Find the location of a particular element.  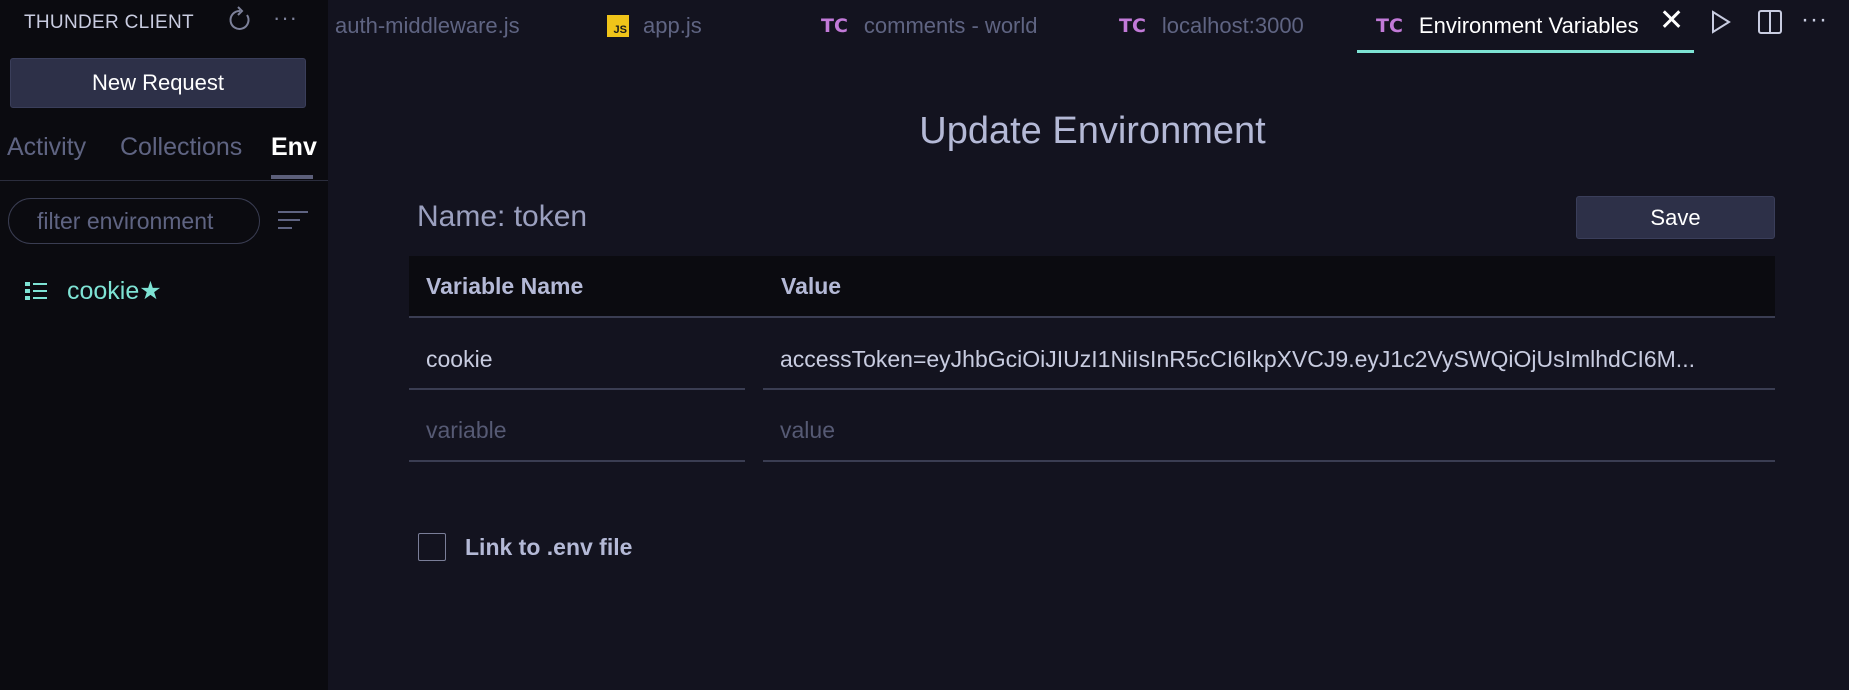

tab-label: app.js is located at coordinates (672, 25).